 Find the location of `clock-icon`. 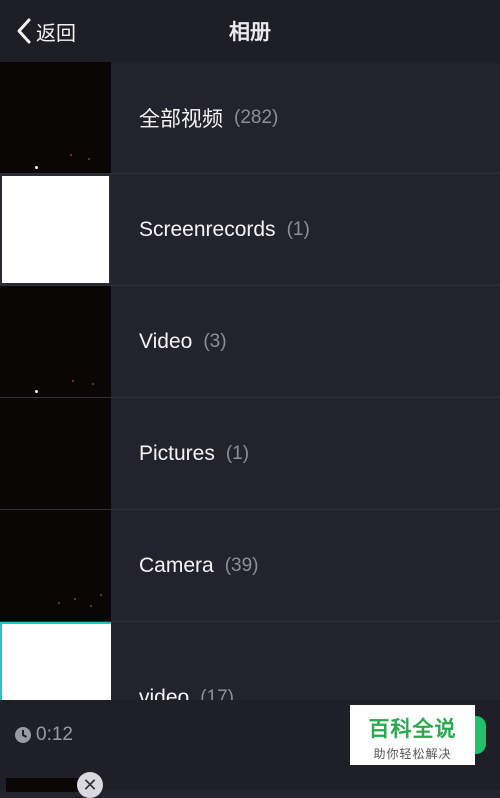

clock-icon is located at coordinates (23, 735).